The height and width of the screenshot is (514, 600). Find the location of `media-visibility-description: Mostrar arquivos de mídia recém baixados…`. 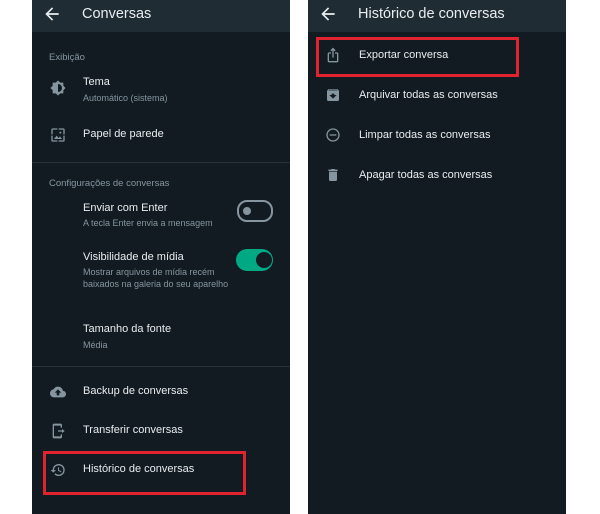

media-visibility-description: Mostrar arquivos de mídia recém baixados… is located at coordinates (156, 278).